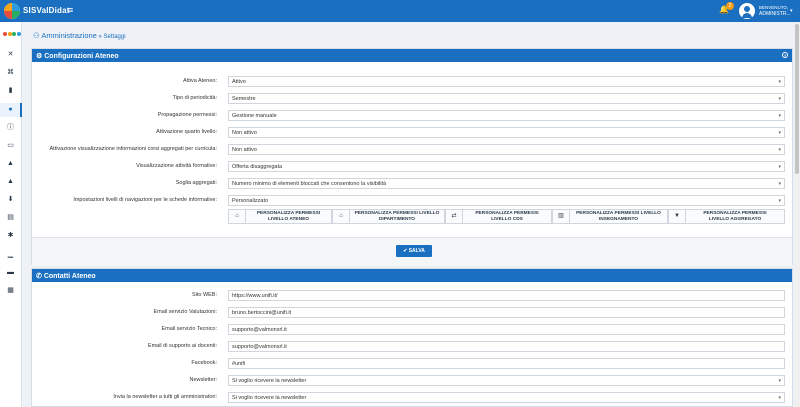 Image resolution: width=800 pixels, height=407 pixels. Describe the element at coordinates (10, 199) in the screenshot. I see `download-icon: ⬇` at that location.